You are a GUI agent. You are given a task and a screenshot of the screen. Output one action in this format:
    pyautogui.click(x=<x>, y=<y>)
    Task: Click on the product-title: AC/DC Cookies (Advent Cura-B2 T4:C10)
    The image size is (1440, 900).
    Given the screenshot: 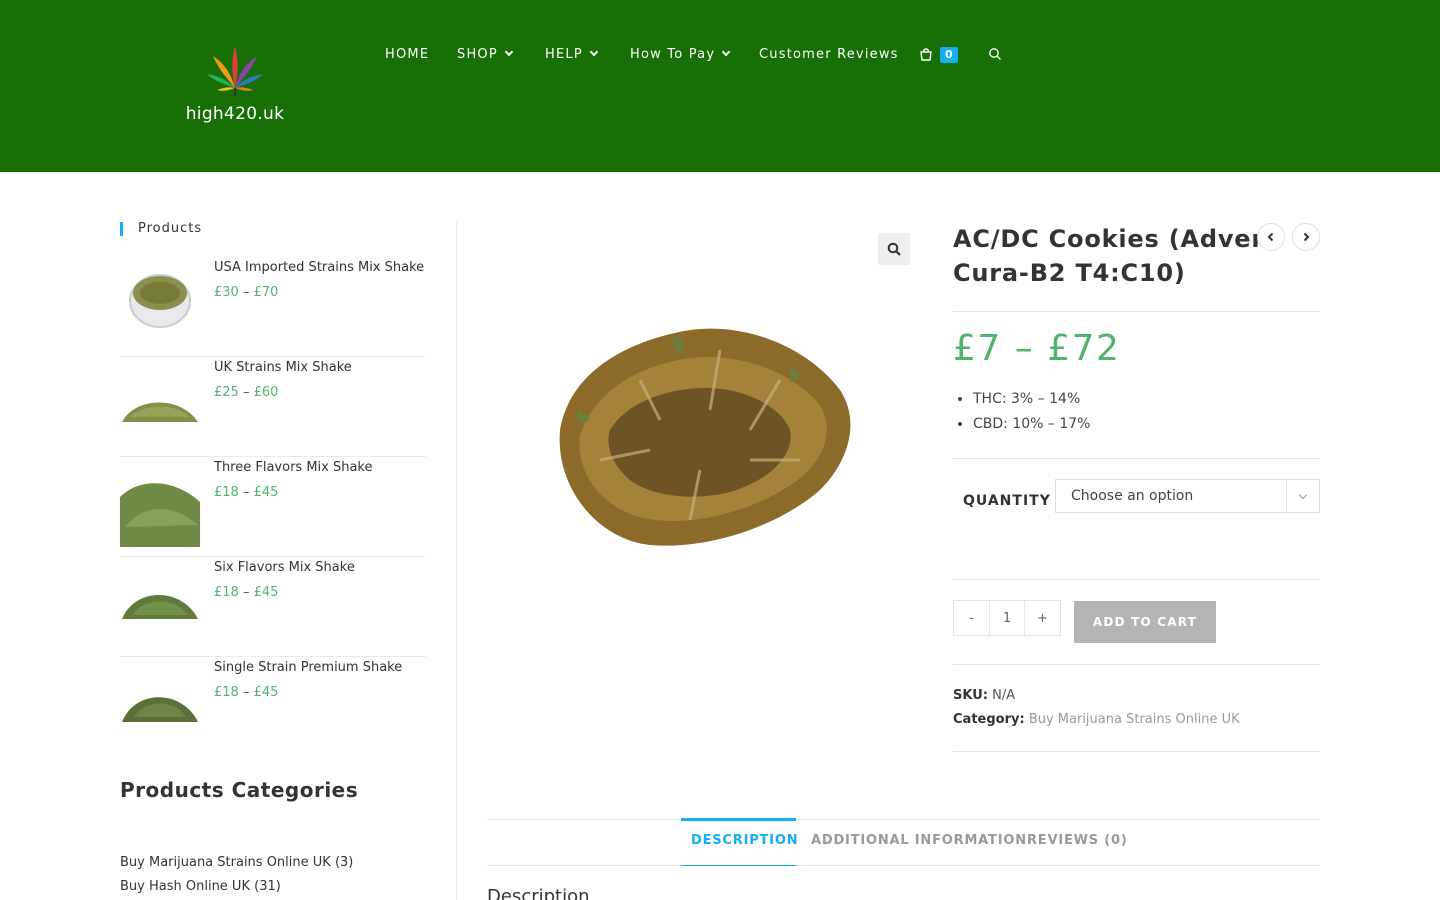 What is the action you would take?
    pyautogui.click(x=1105, y=256)
    